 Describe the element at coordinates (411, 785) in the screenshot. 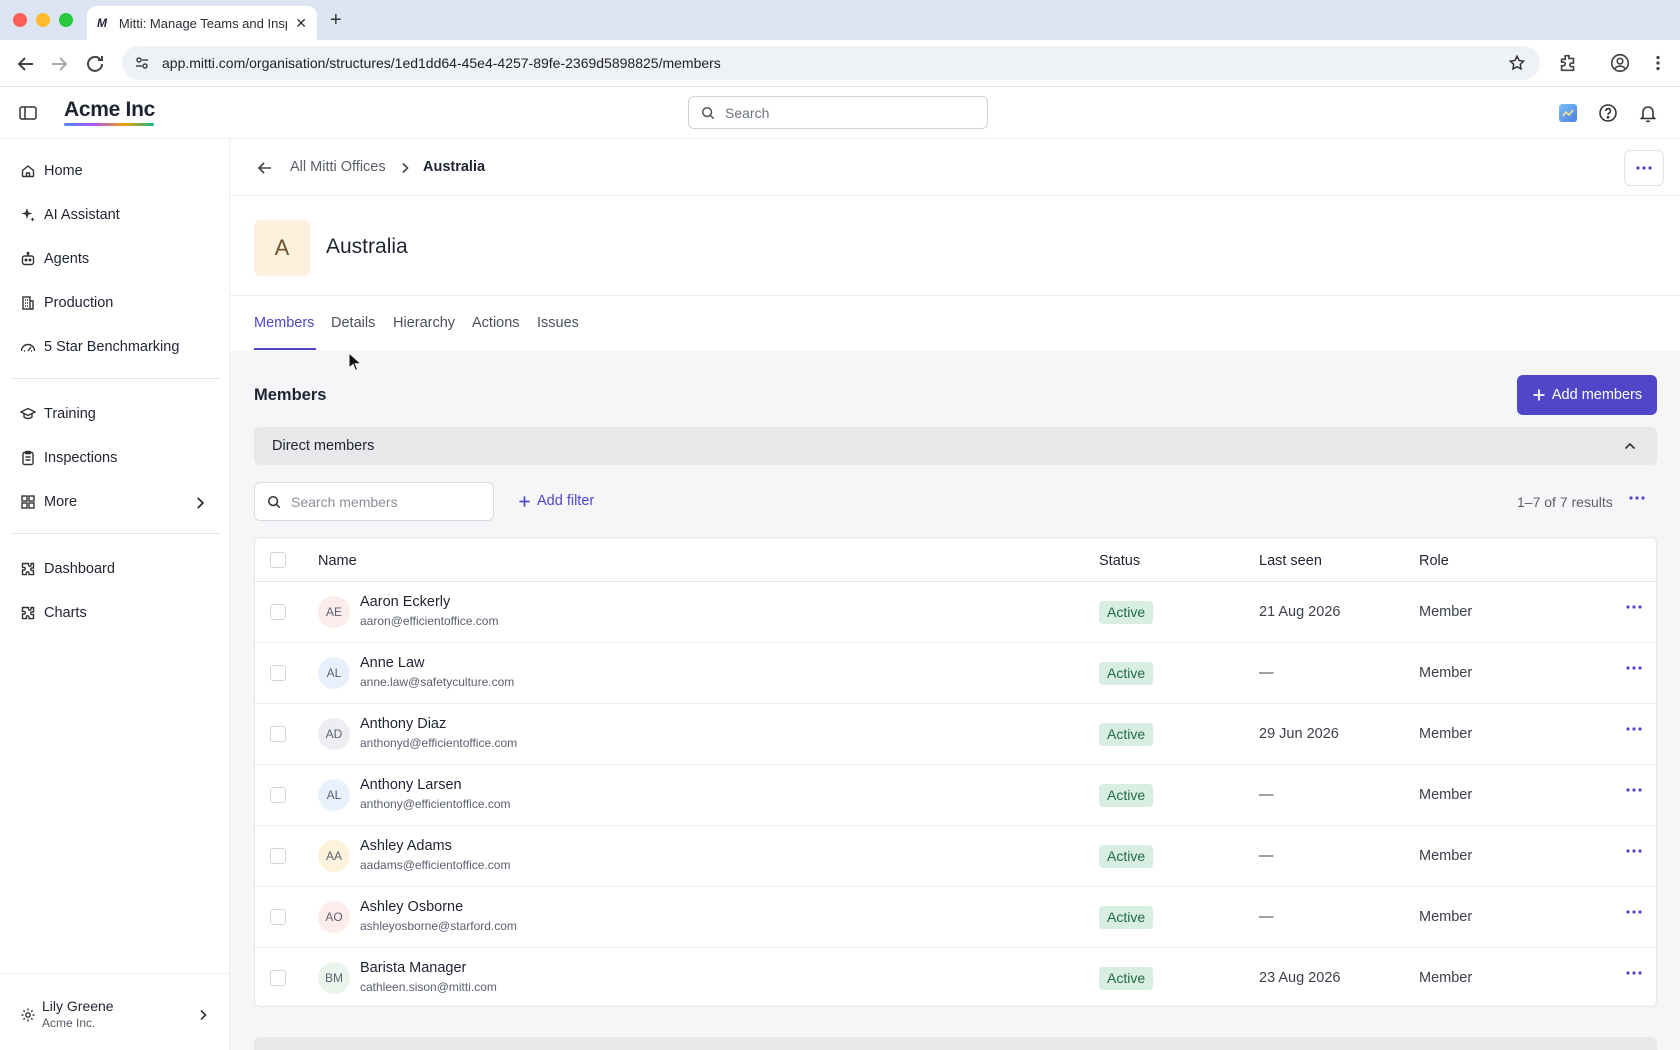

I see `member-name: Anthony Larsen` at that location.